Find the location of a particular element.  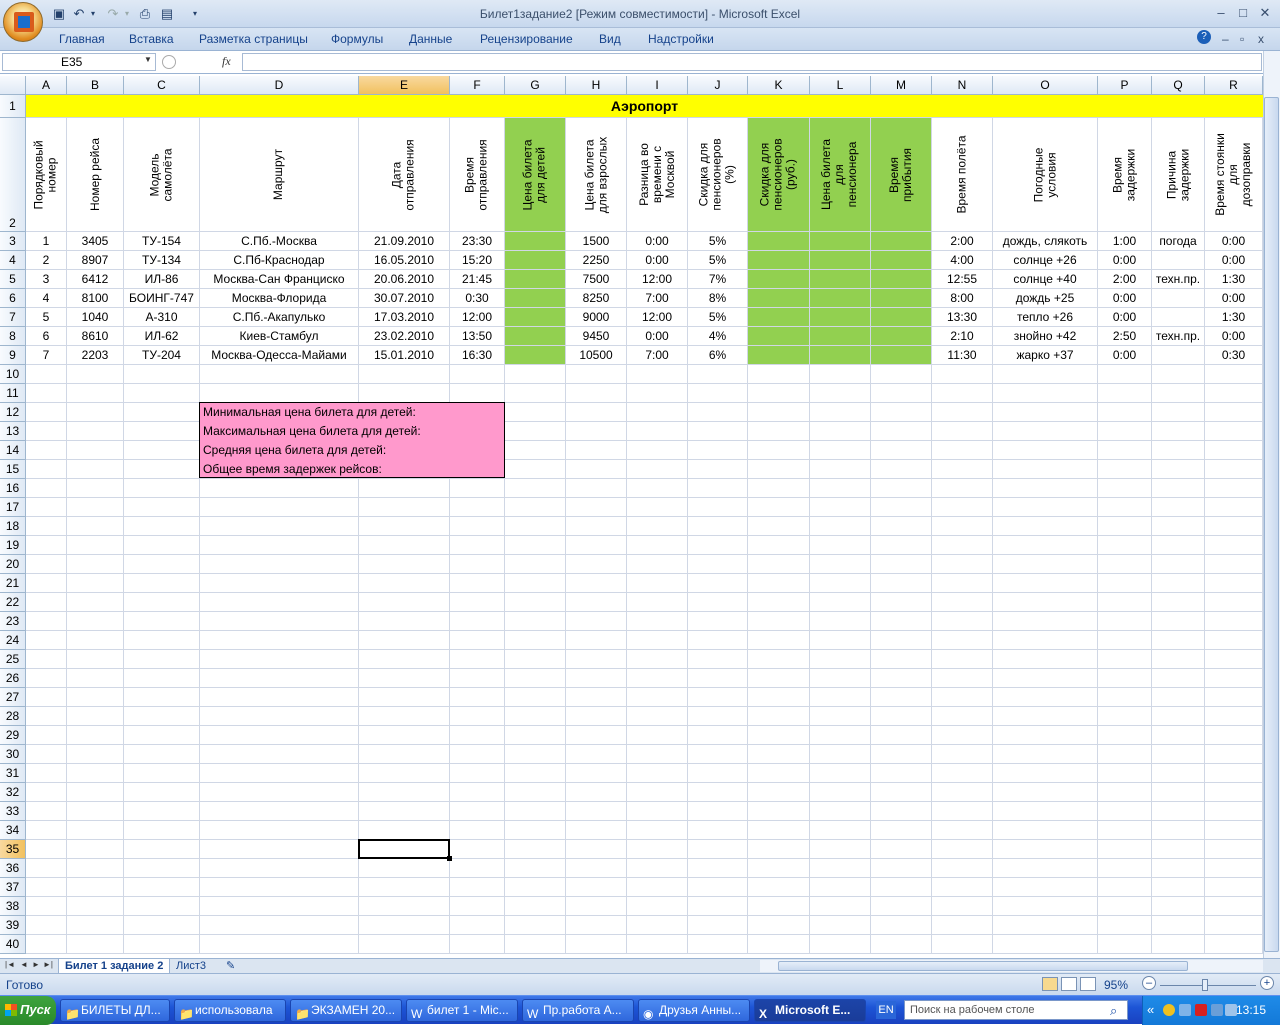

table-cell: 1:30 is located at coordinates (1234, 317).